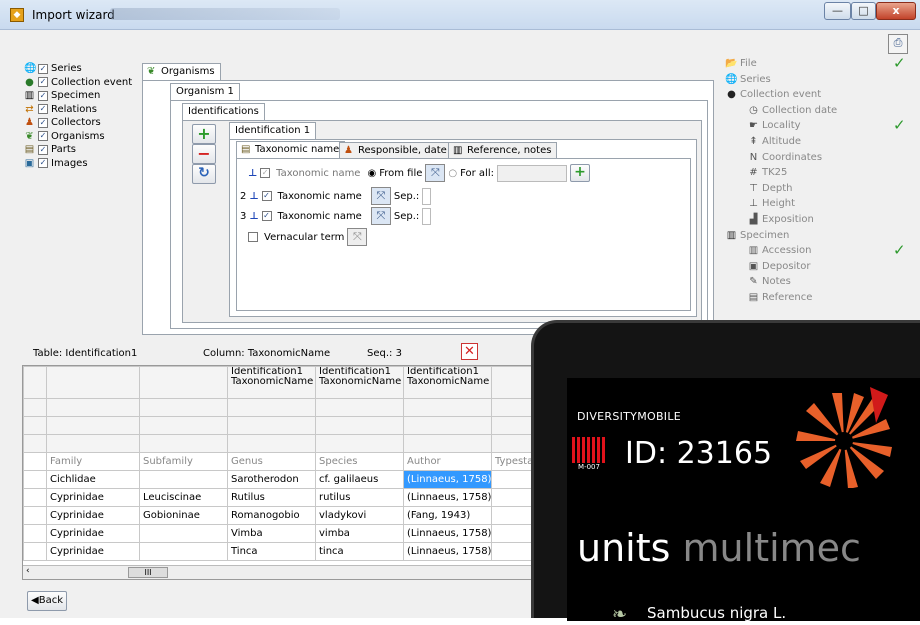 The height and width of the screenshot is (625, 920). I want to click on step-collection-event: ● Collection event, so click(781, 95).